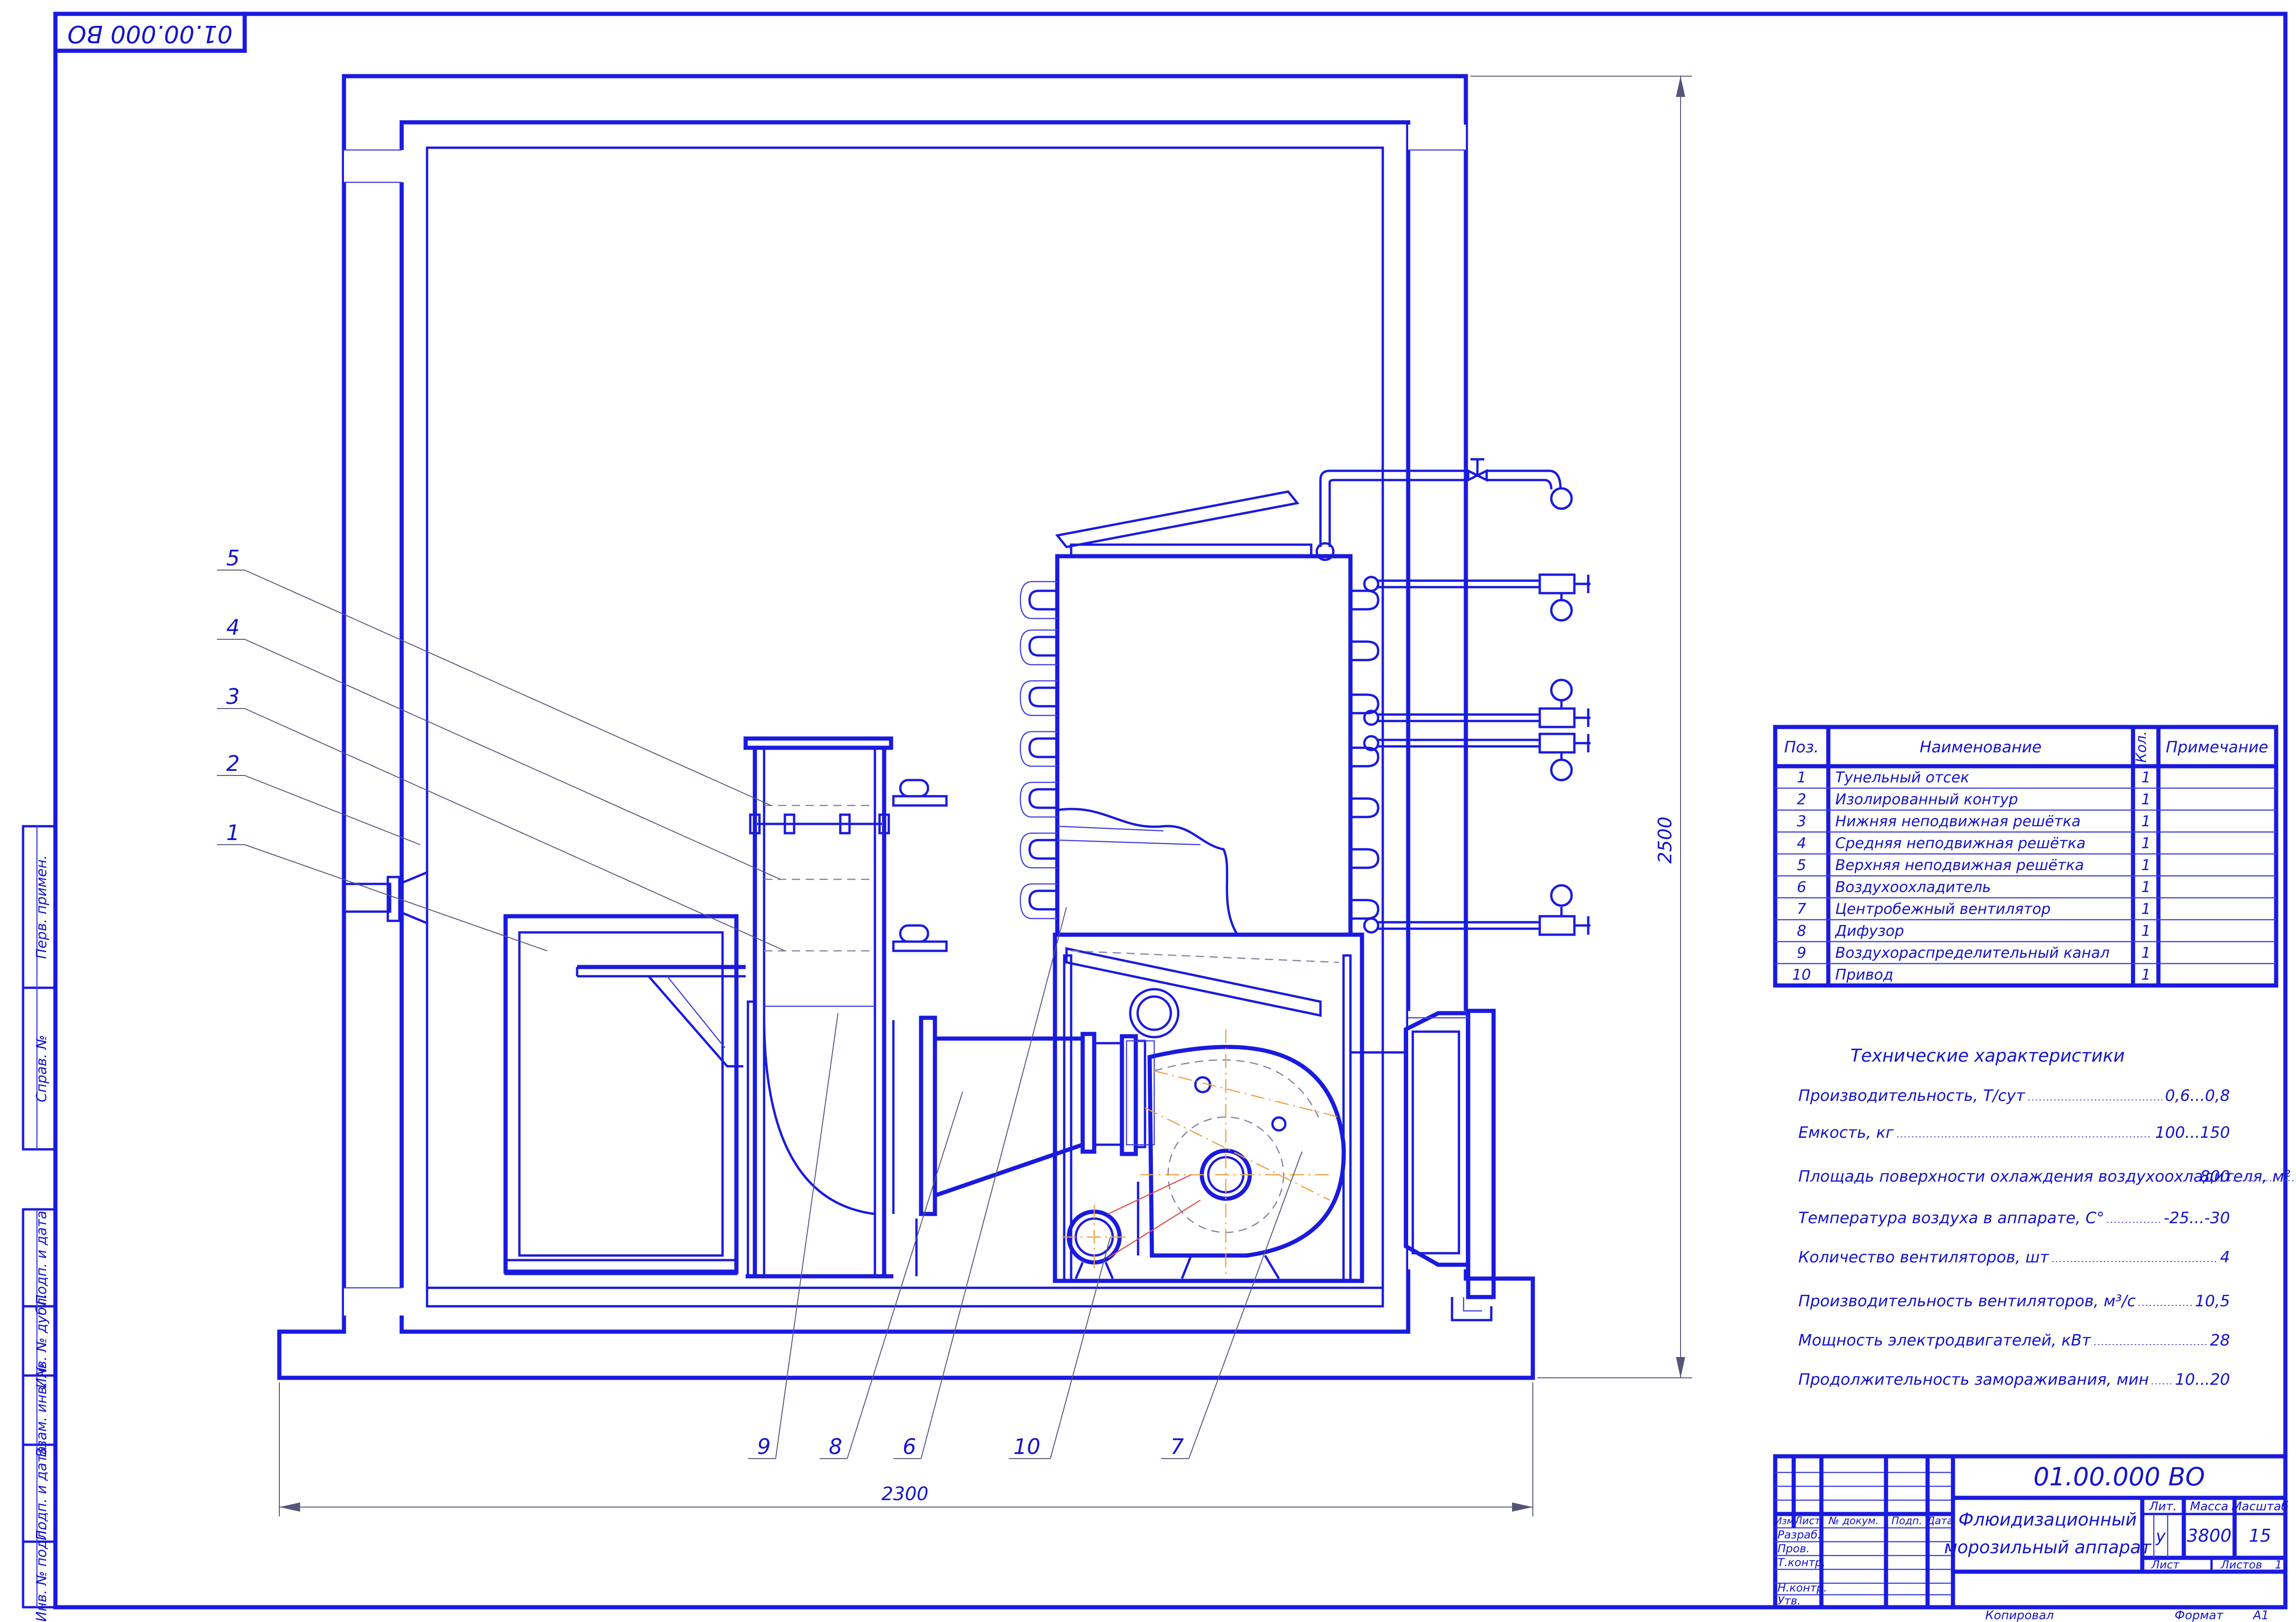  Describe the element at coordinates (1177, 1446) in the screenshot. I see `callout-7: 7` at that location.